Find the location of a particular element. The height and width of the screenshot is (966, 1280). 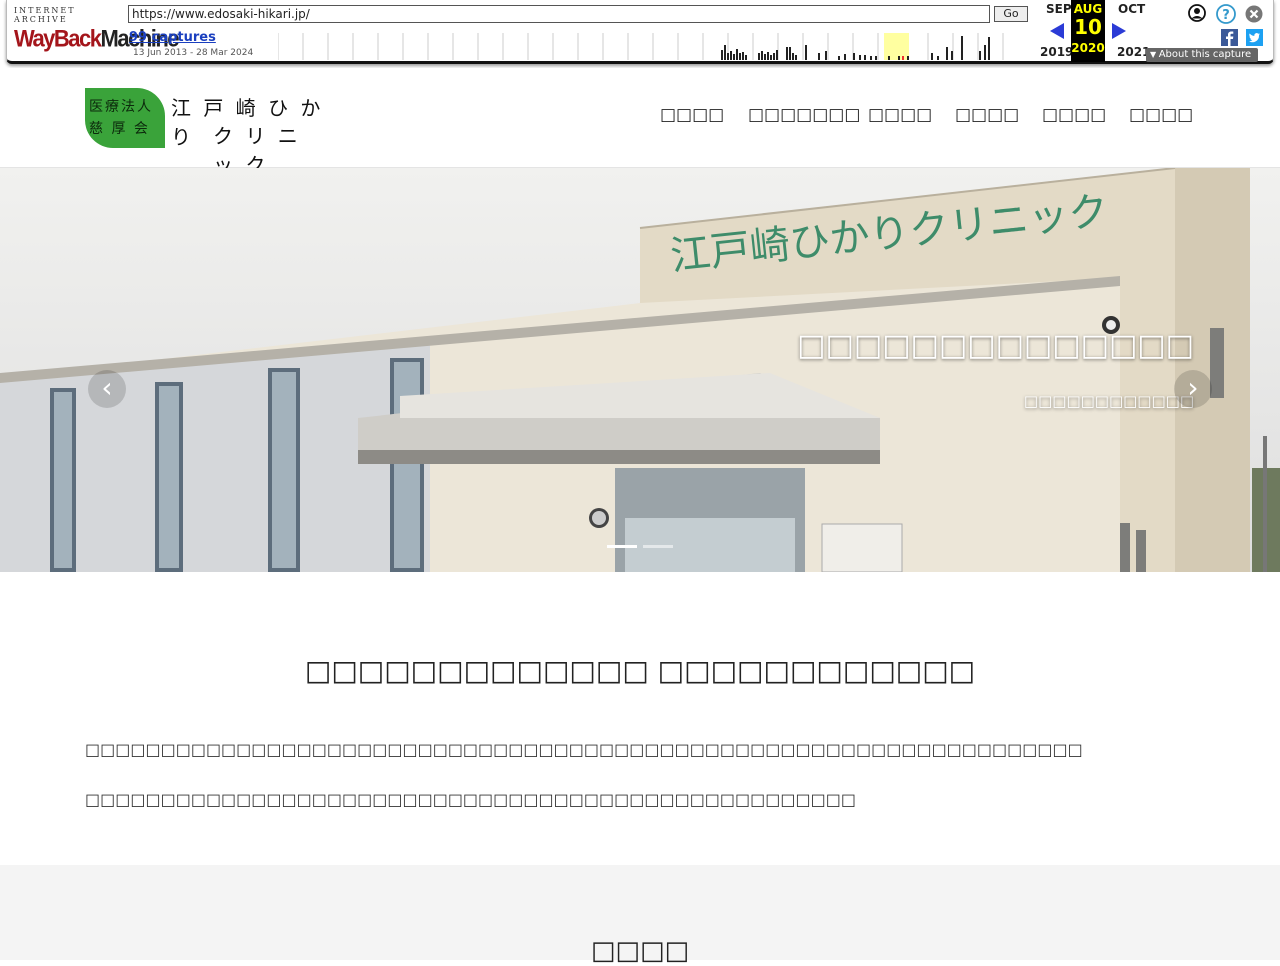

next-capture-arrow-icon is located at coordinates (1119, 31).